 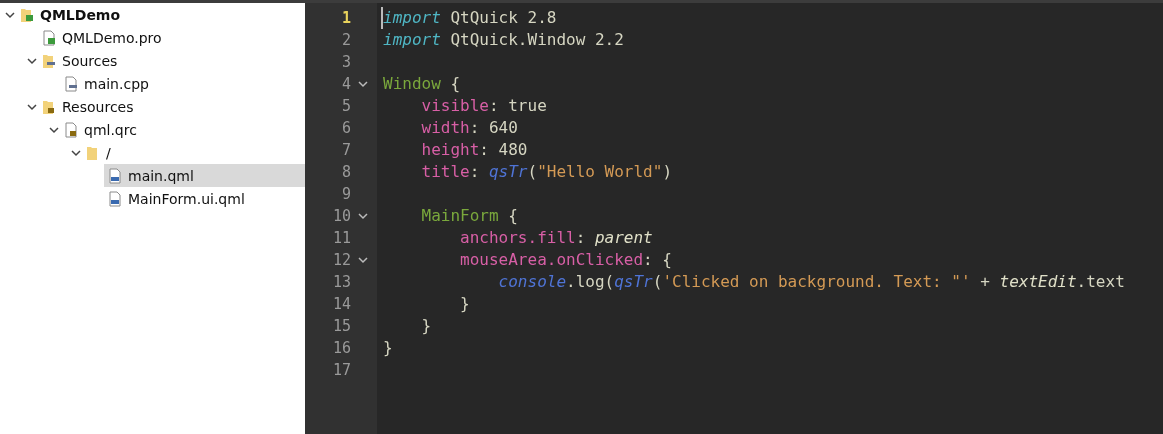 I want to click on line-number: 8, so click(x=345, y=172).